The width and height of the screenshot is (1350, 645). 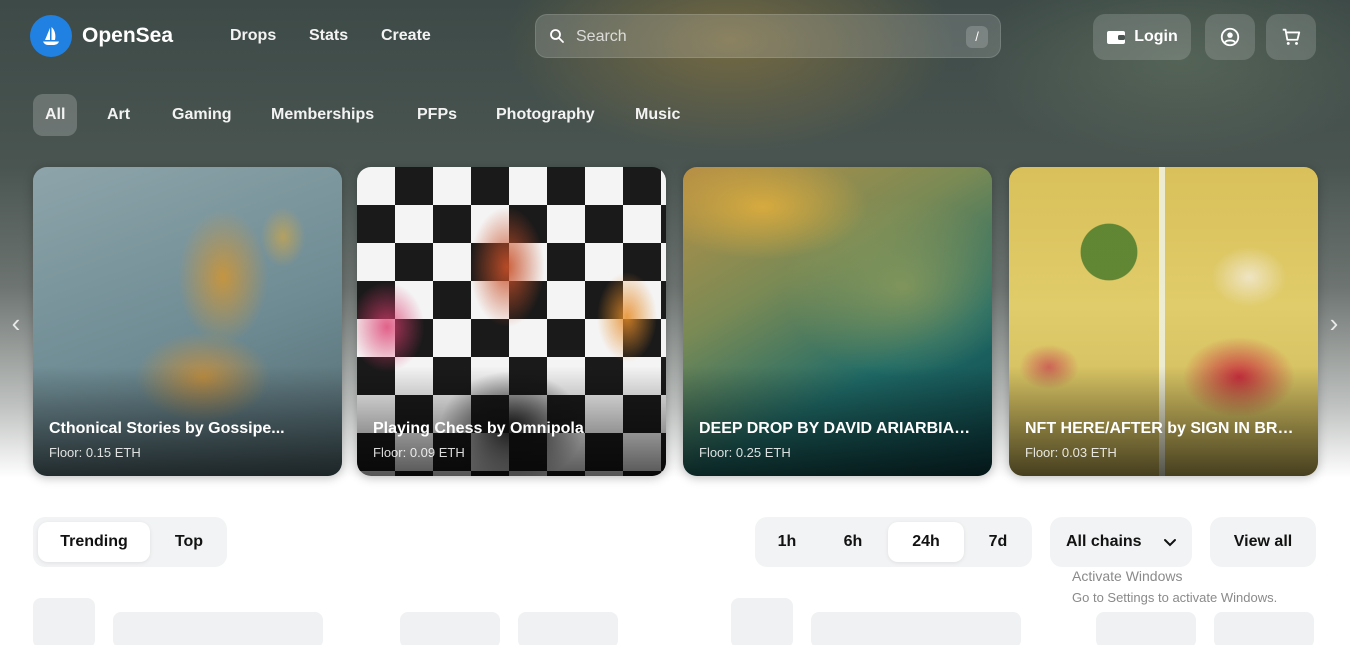 What do you see at coordinates (1071, 452) in the screenshot?
I see `card-floor-price: Floor: 0.03 ETH` at bounding box center [1071, 452].